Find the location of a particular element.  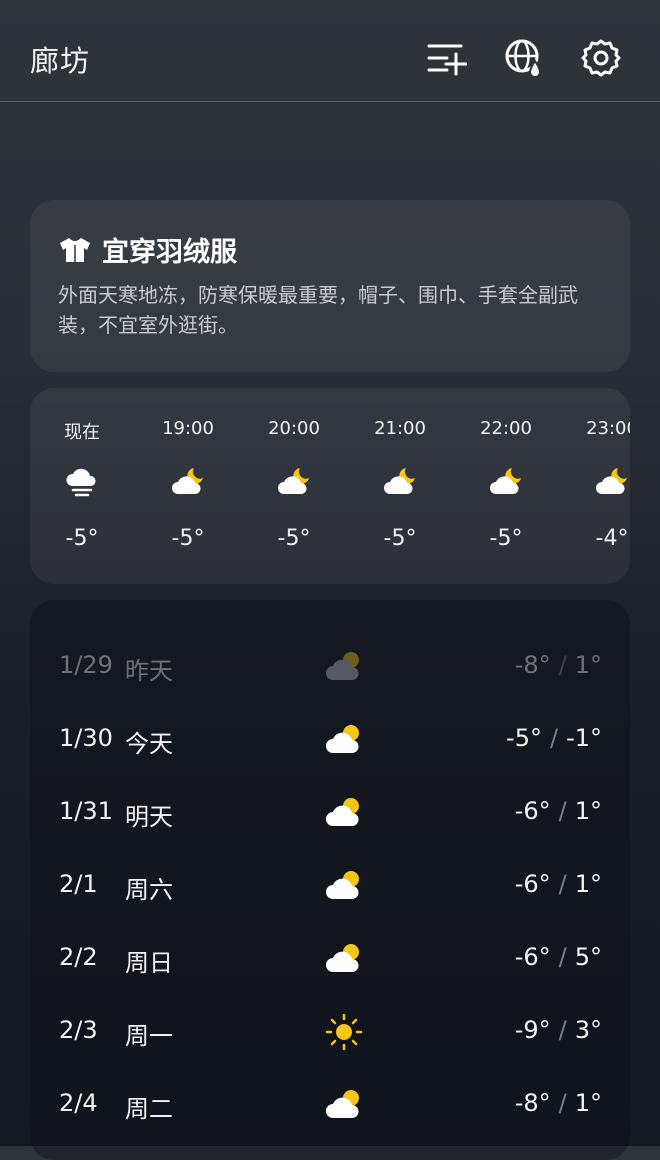

daily-row-monday: 2/3 周一 -9°/3° is located at coordinates (330, 1032).